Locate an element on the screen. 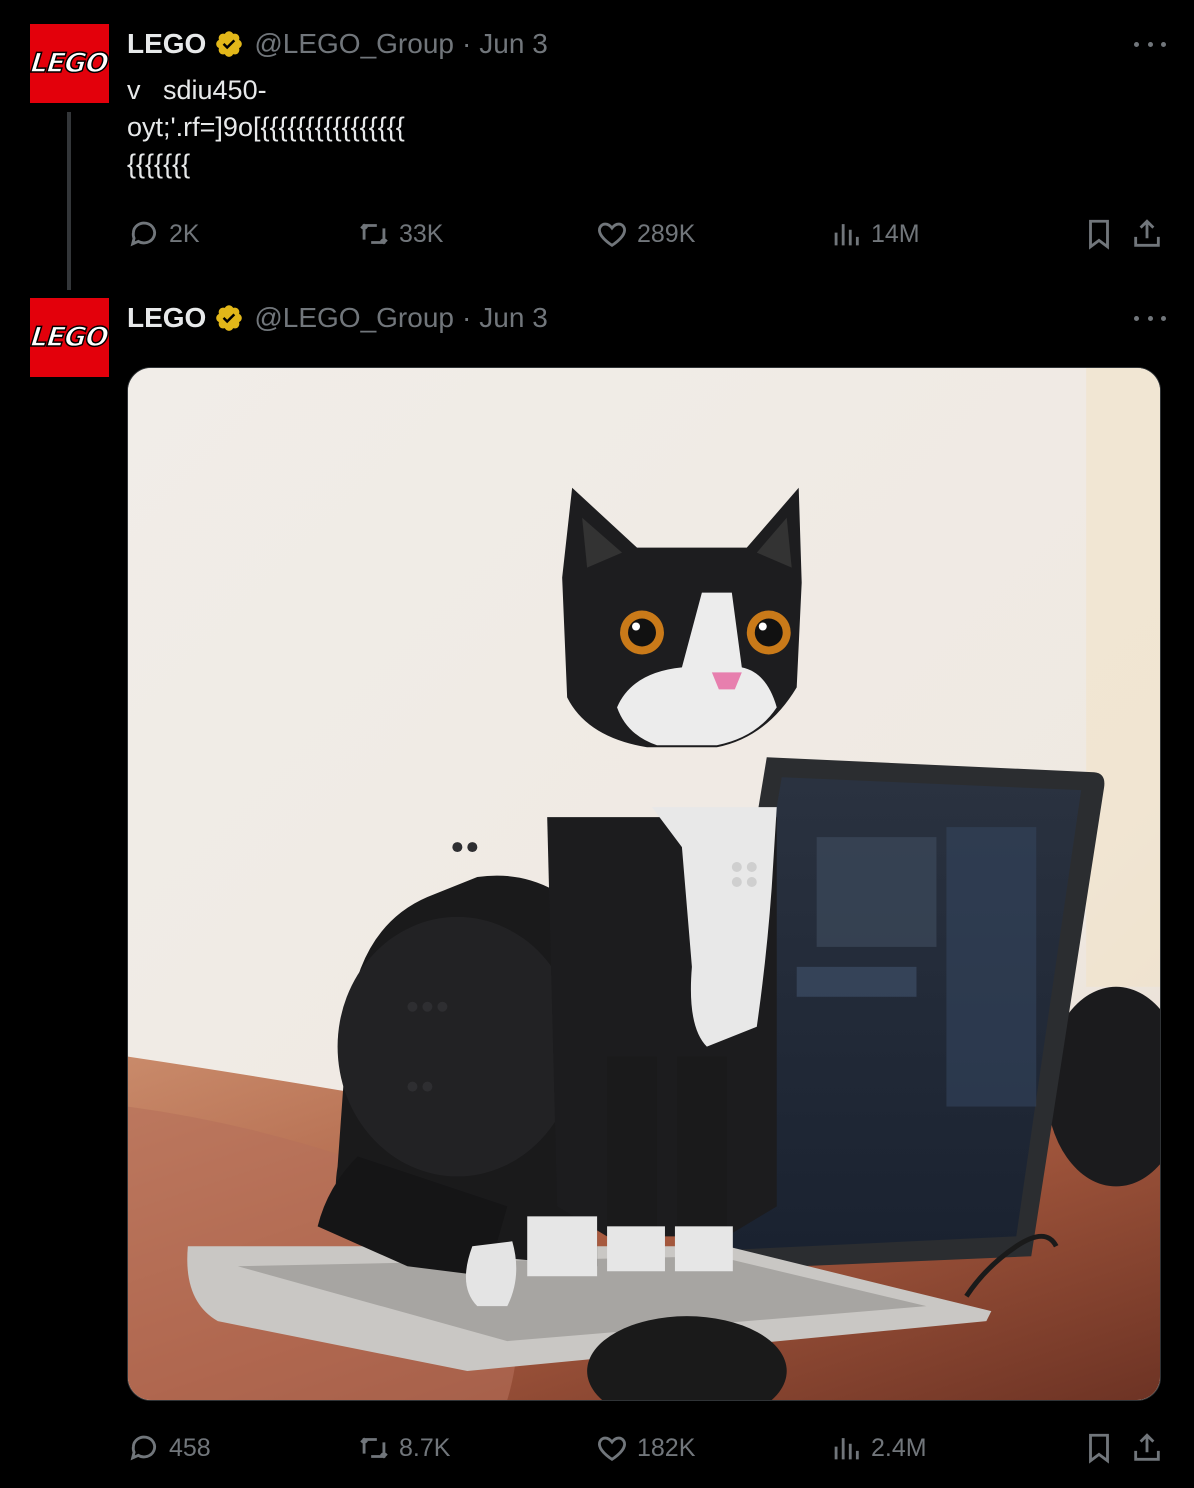 The height and width of the screenshot is (1488, 1194). views-button: 14M is located at coordinates (874, 234).